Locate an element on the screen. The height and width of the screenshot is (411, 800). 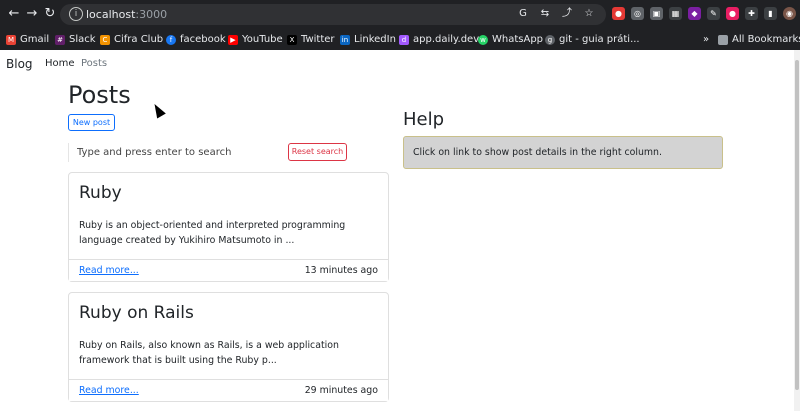
globe-icon: g is located at coordinates (550, 39).